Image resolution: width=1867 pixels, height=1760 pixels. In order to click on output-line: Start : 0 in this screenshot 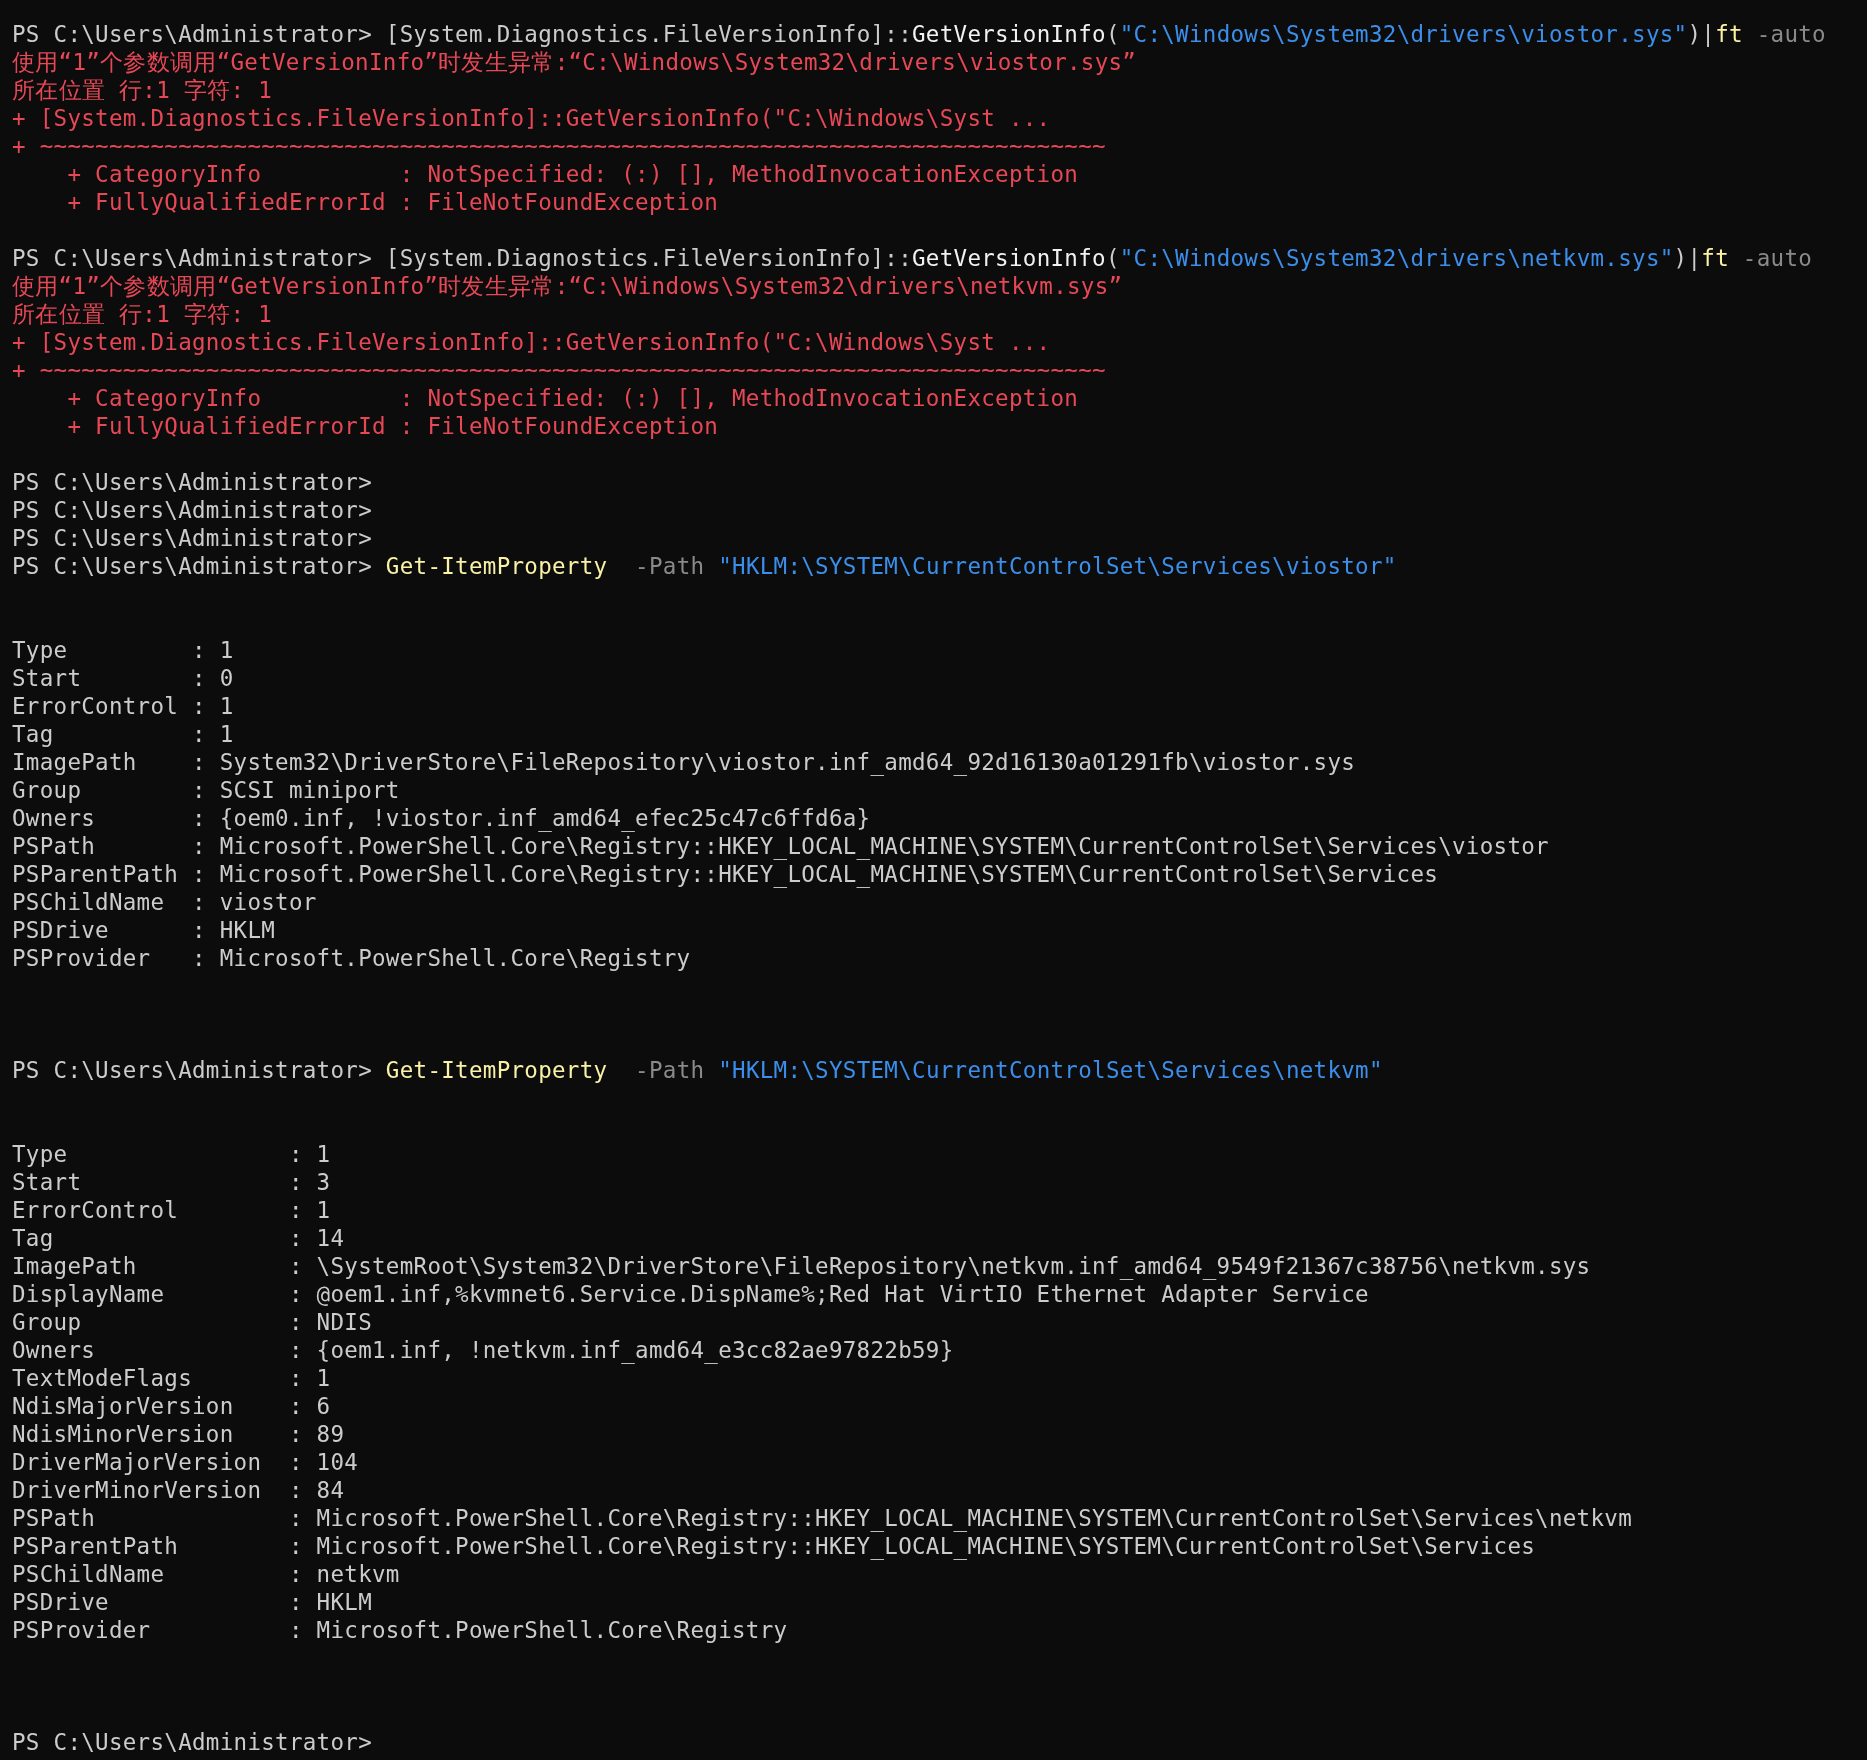, I will do `click(123, 678)`.